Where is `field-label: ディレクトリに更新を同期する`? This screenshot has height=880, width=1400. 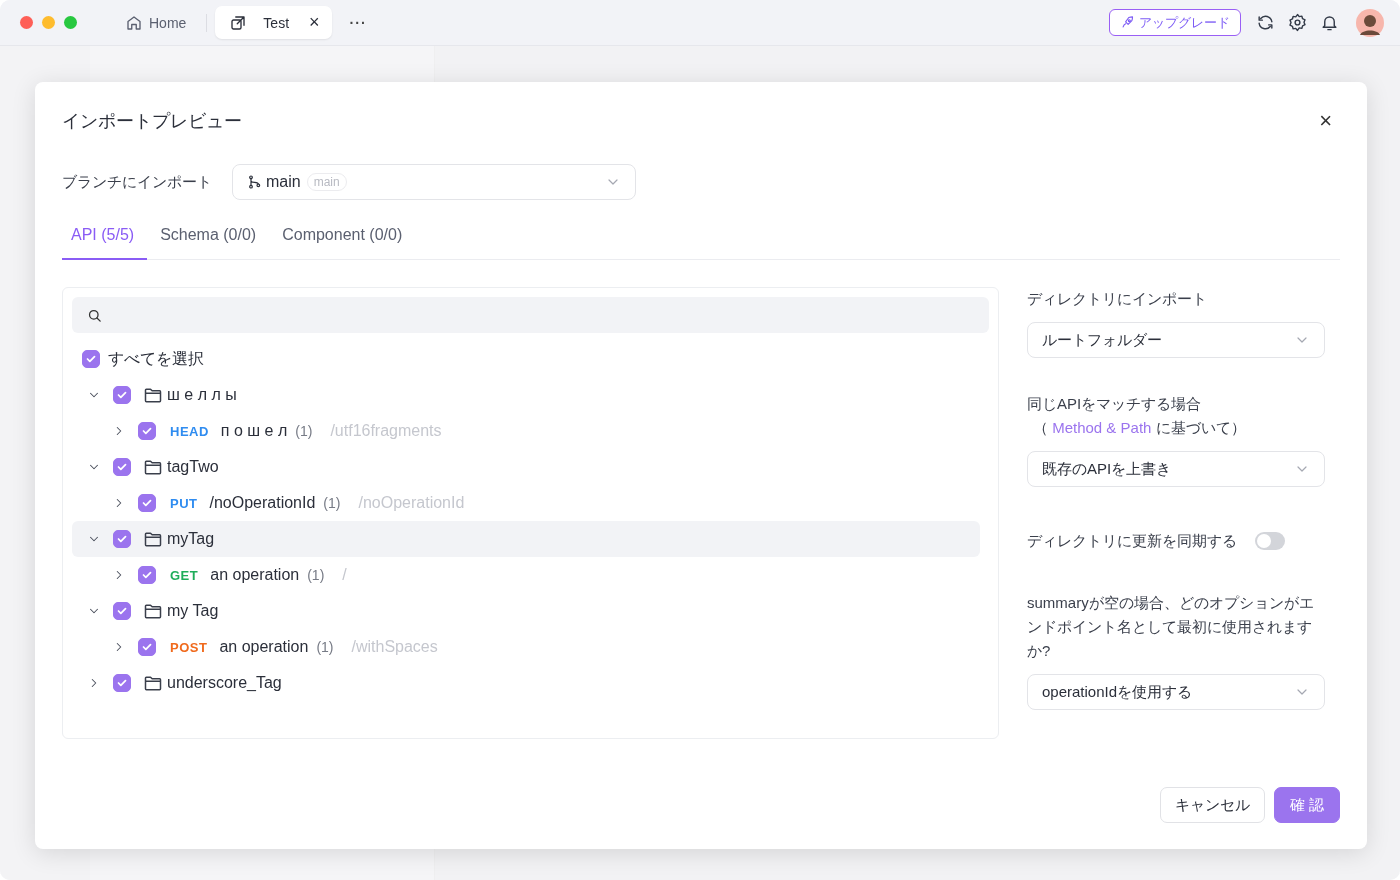 field-label: ディレクトリに更新を同期する is located at coordinates (1132, 541).